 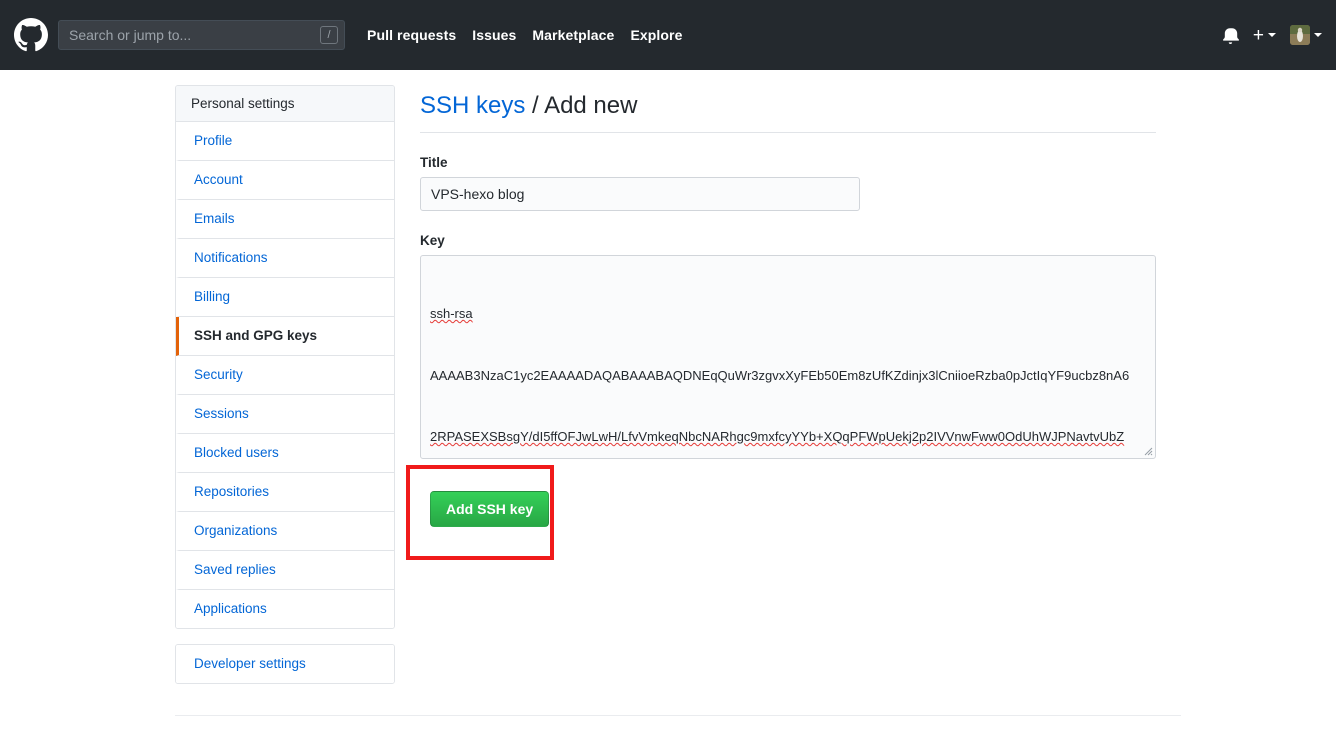 I want to click on submit-area: Add SSH key, so click(x=781, y=512).